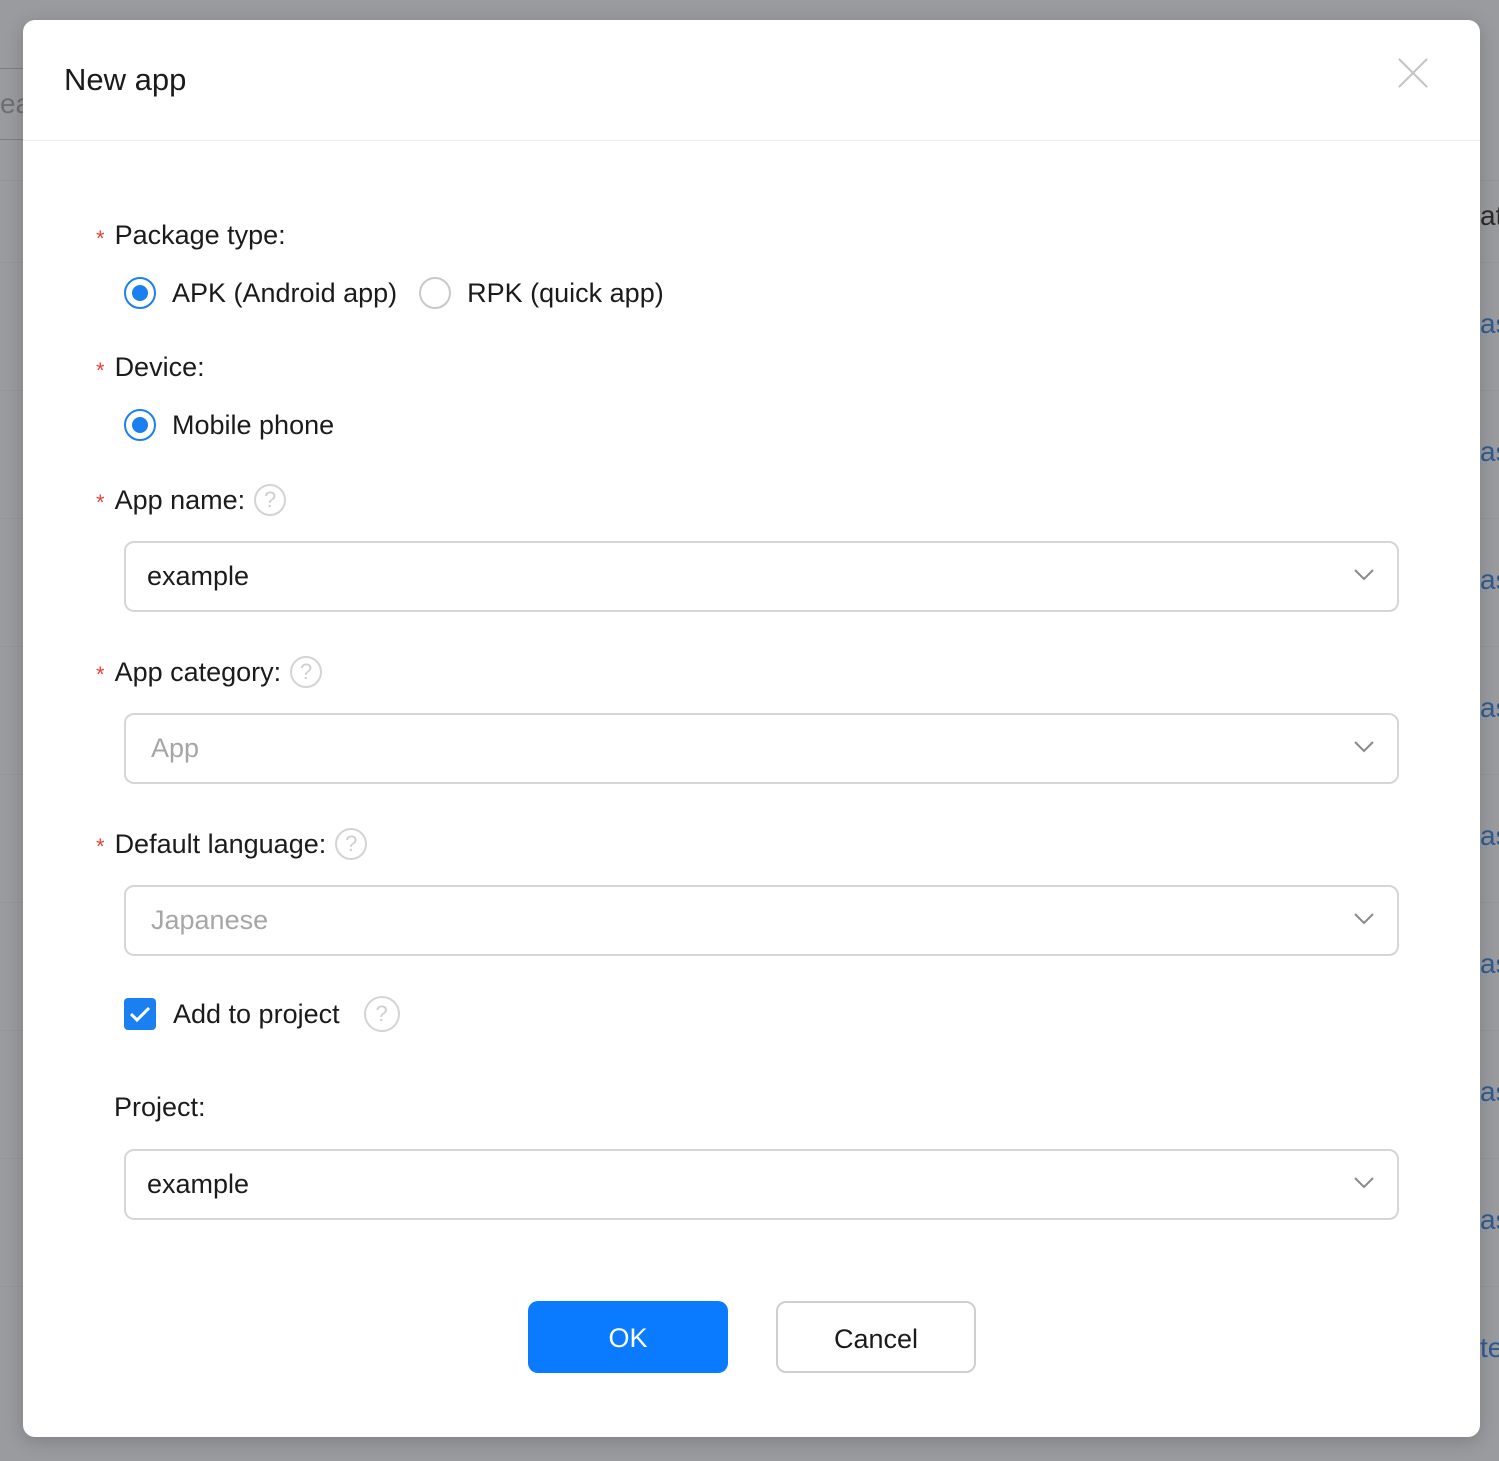 Image resolution: width=1499 pixels, height=1461 pixels. What do you see at coordinates (751, 80) in the screenshot?
I see `dialog-header: New app` at bounding box center [751, 80].